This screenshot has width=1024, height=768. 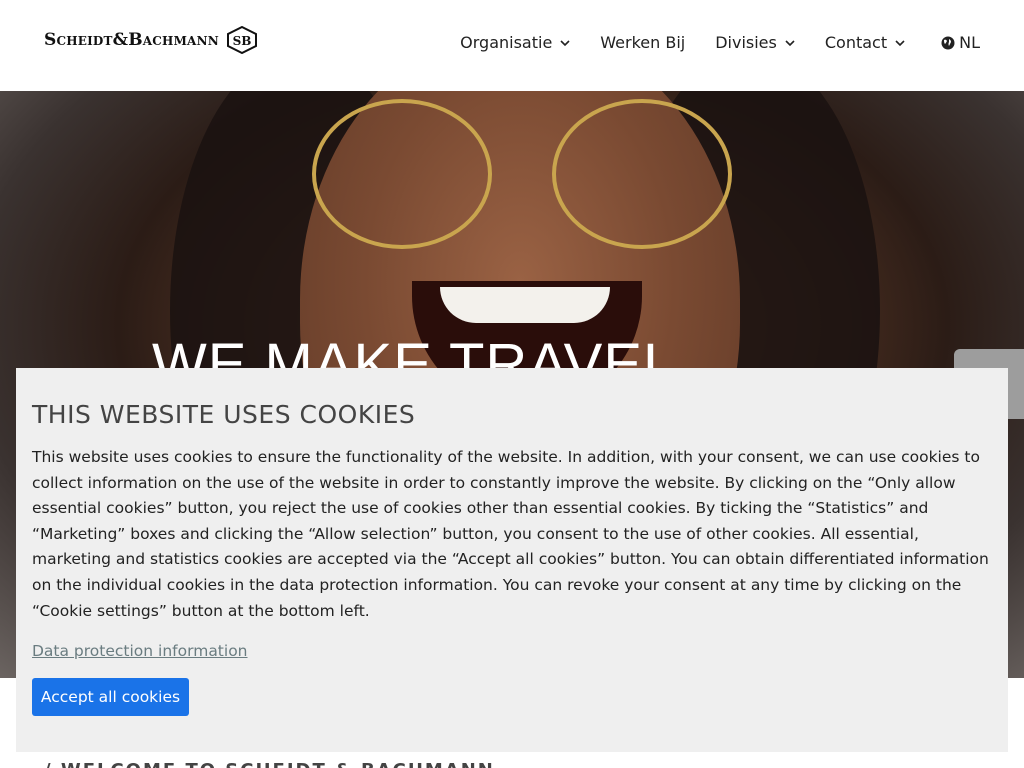 I want to click on nav-werken-bij: Werken Bij, so click(x=642, y=42).